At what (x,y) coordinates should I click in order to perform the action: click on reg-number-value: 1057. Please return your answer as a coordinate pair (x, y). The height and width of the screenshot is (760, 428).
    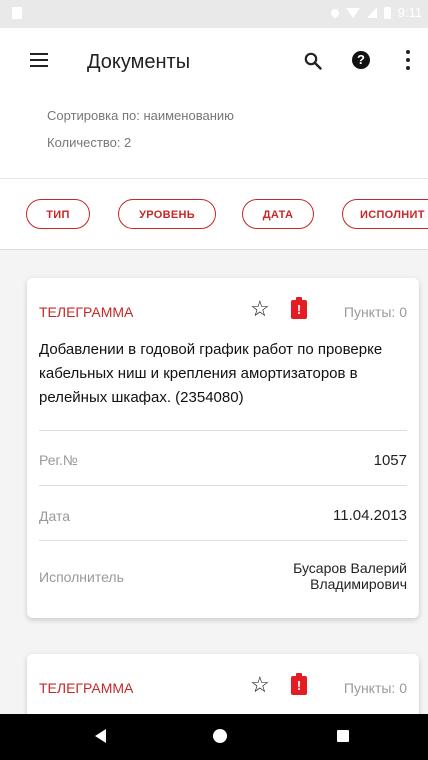
    Looking at the image, I should click on (390, 460).